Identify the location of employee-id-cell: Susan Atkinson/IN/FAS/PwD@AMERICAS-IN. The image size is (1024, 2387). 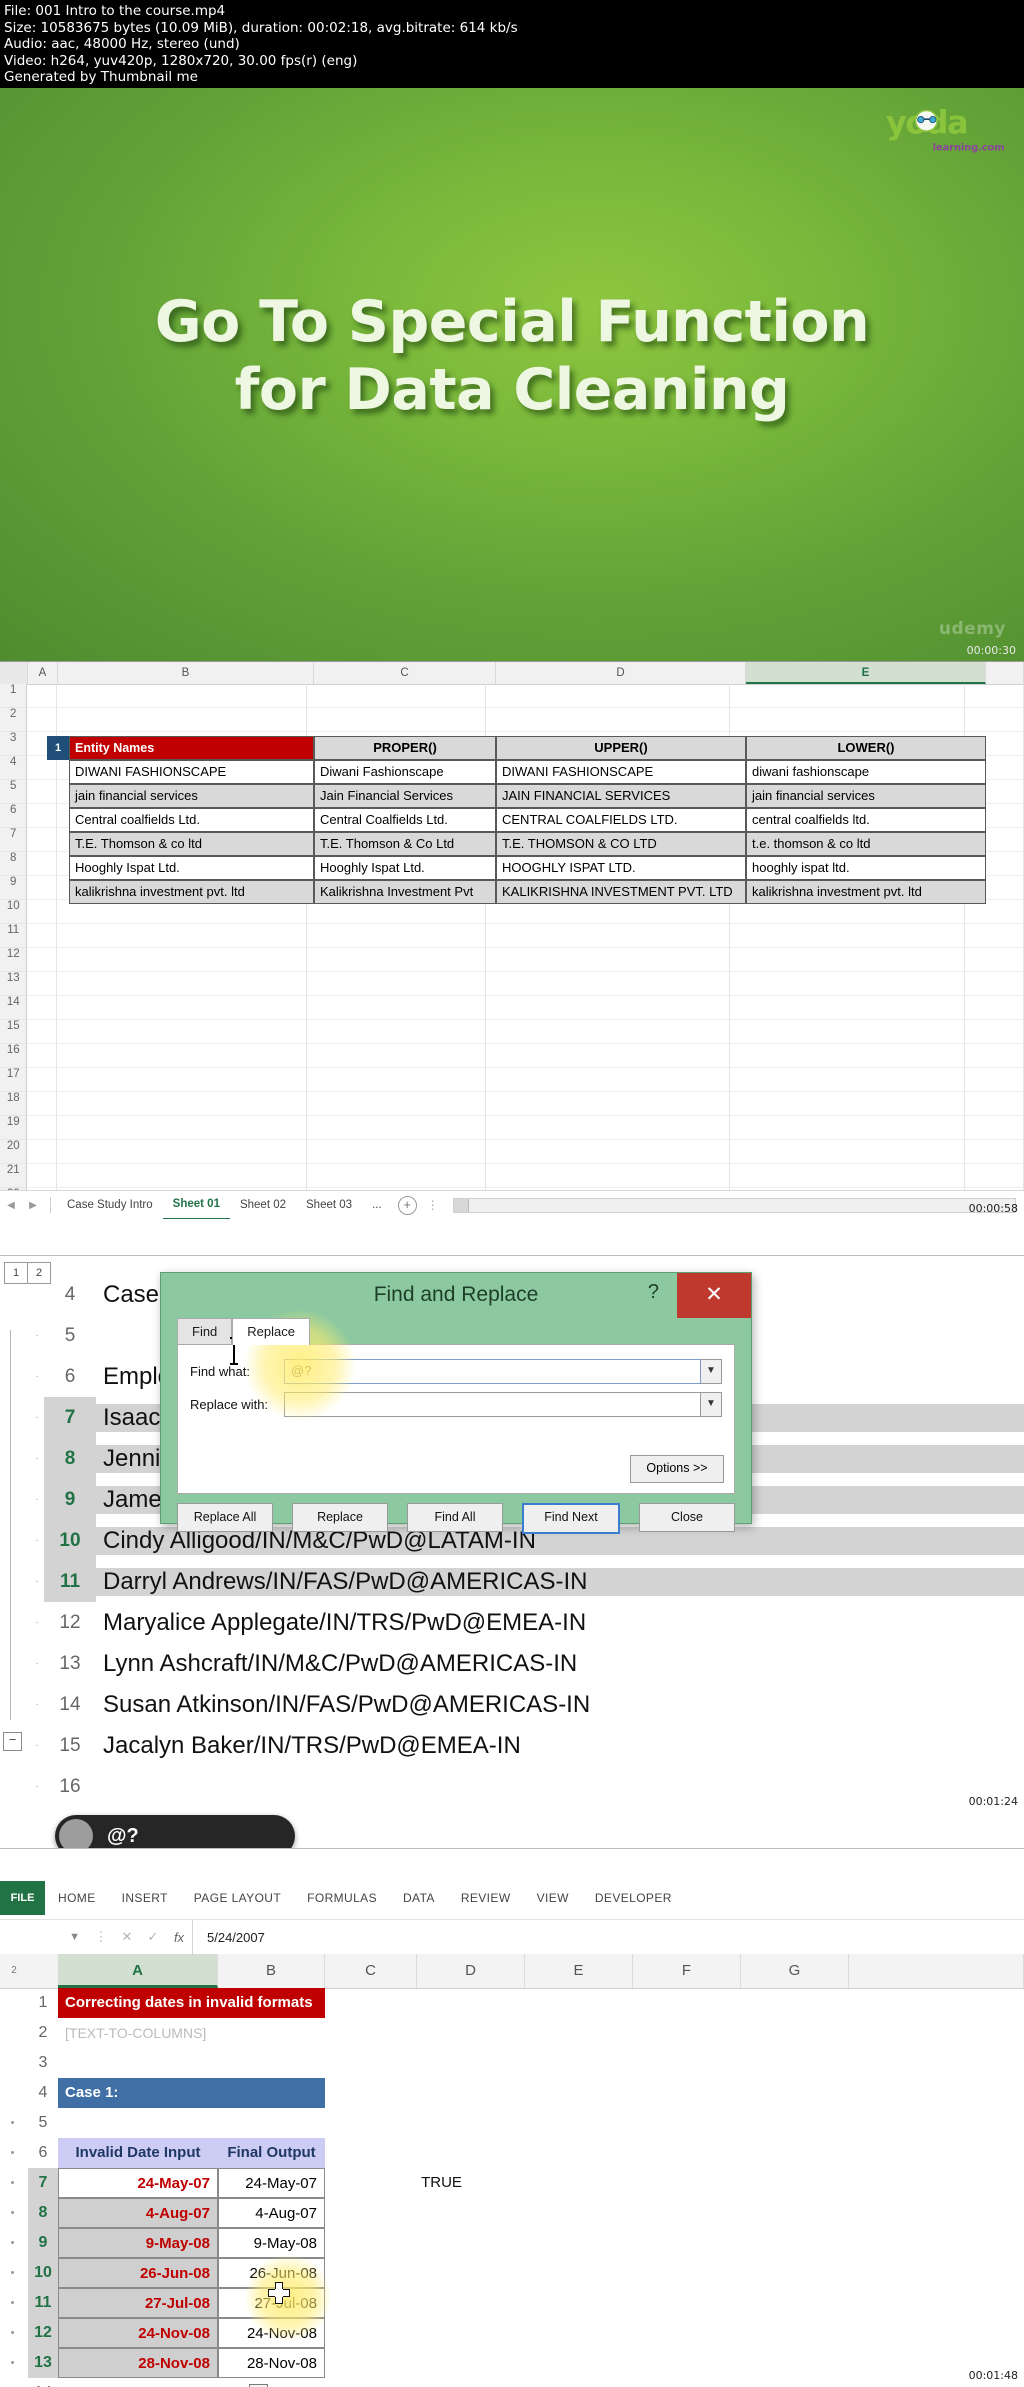
(560, 1705).